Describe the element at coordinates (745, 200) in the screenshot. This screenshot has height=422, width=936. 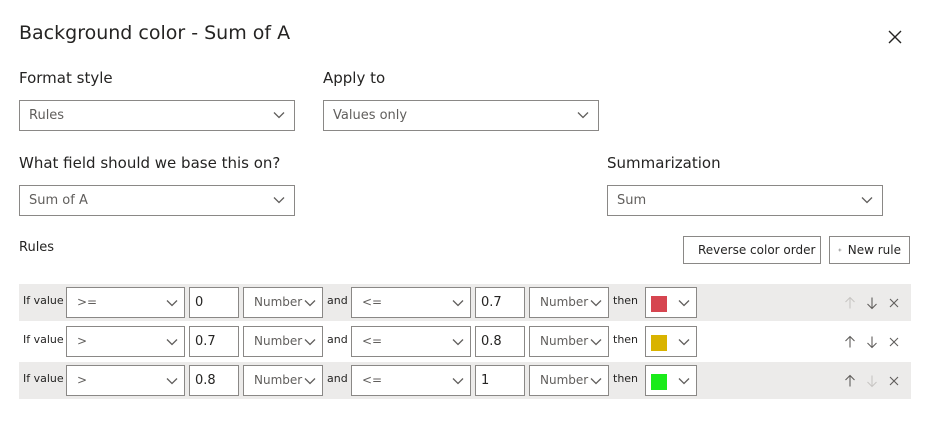
I see `summarization-dropdown: Sum` at that location.